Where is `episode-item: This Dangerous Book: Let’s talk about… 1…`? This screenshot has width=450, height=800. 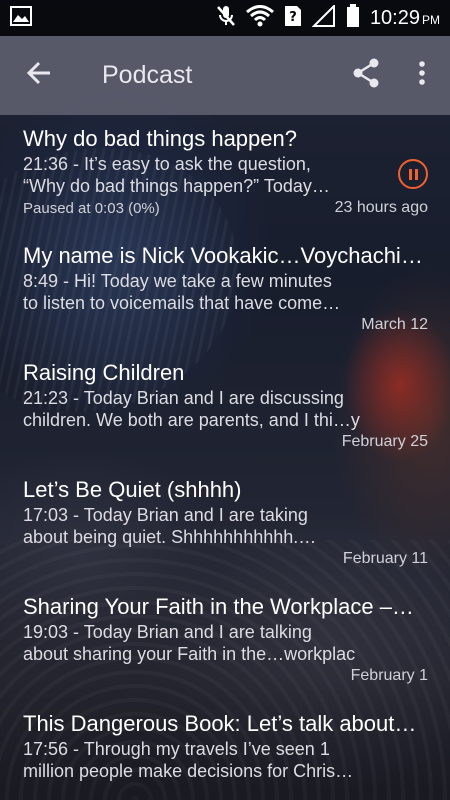
episode-item: This Dangerous Book: Let’s talk about… 1… is located at coordinates (225, 750).